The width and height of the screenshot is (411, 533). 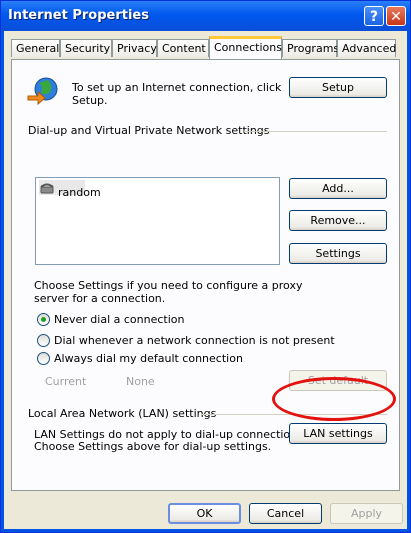 I want to click on globe-connection-icon, so click(x=42, y=91).